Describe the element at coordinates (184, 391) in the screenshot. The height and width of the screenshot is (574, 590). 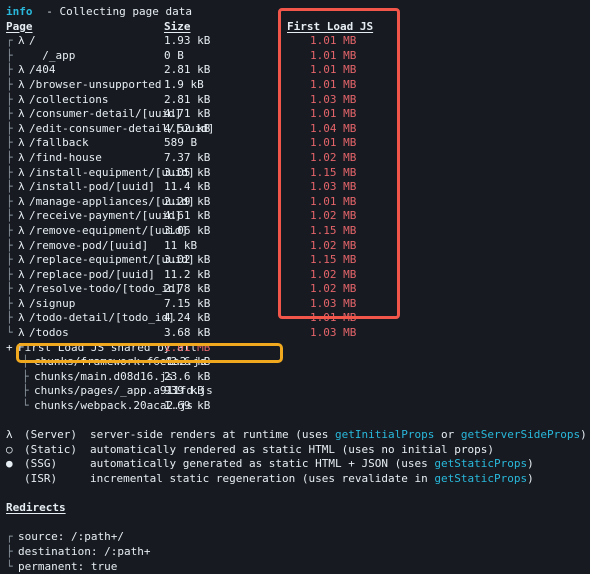
I see `chunk-size: 939 kB` at that location.